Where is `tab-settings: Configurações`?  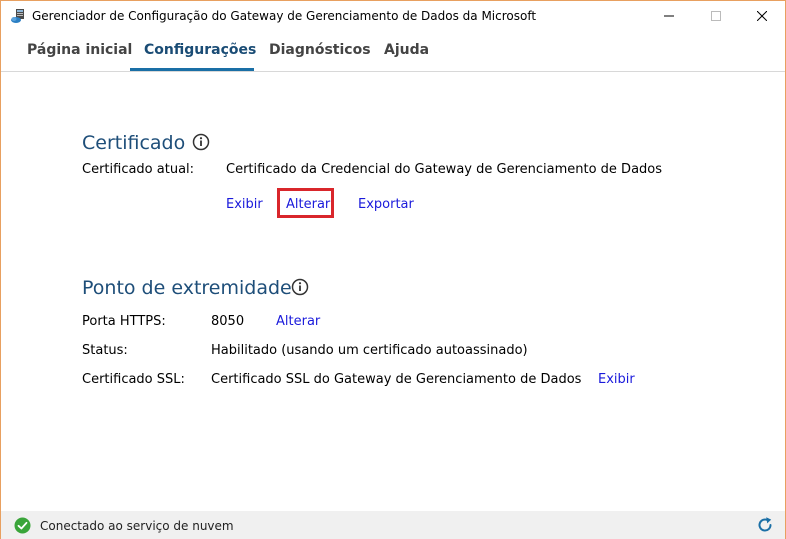 tab-settings: Configurações is located at coordinates (200, 50).